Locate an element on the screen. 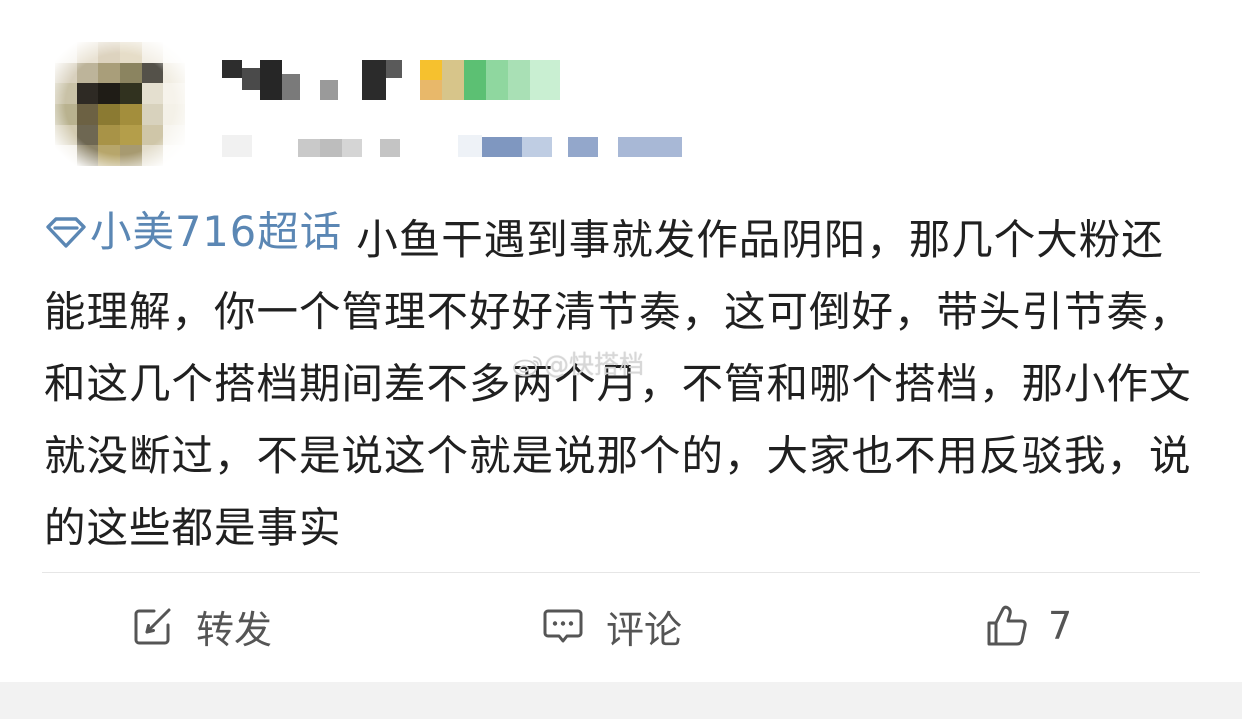 This screenshot has width=1242, height=719. feed-separator is located at coordinates (621, 700).